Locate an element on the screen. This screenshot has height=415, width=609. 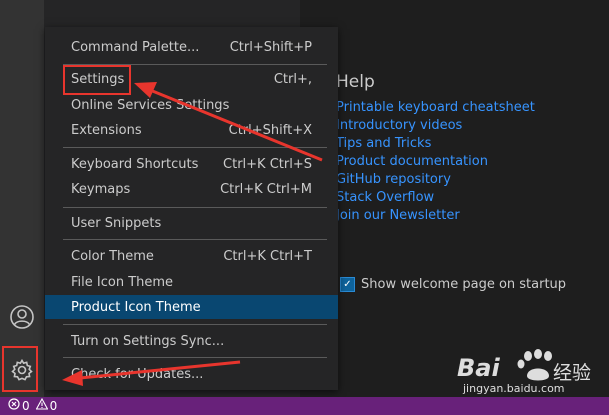
startup-option: ✓ Show welcome page on startup is located at coordinates (453, 284).